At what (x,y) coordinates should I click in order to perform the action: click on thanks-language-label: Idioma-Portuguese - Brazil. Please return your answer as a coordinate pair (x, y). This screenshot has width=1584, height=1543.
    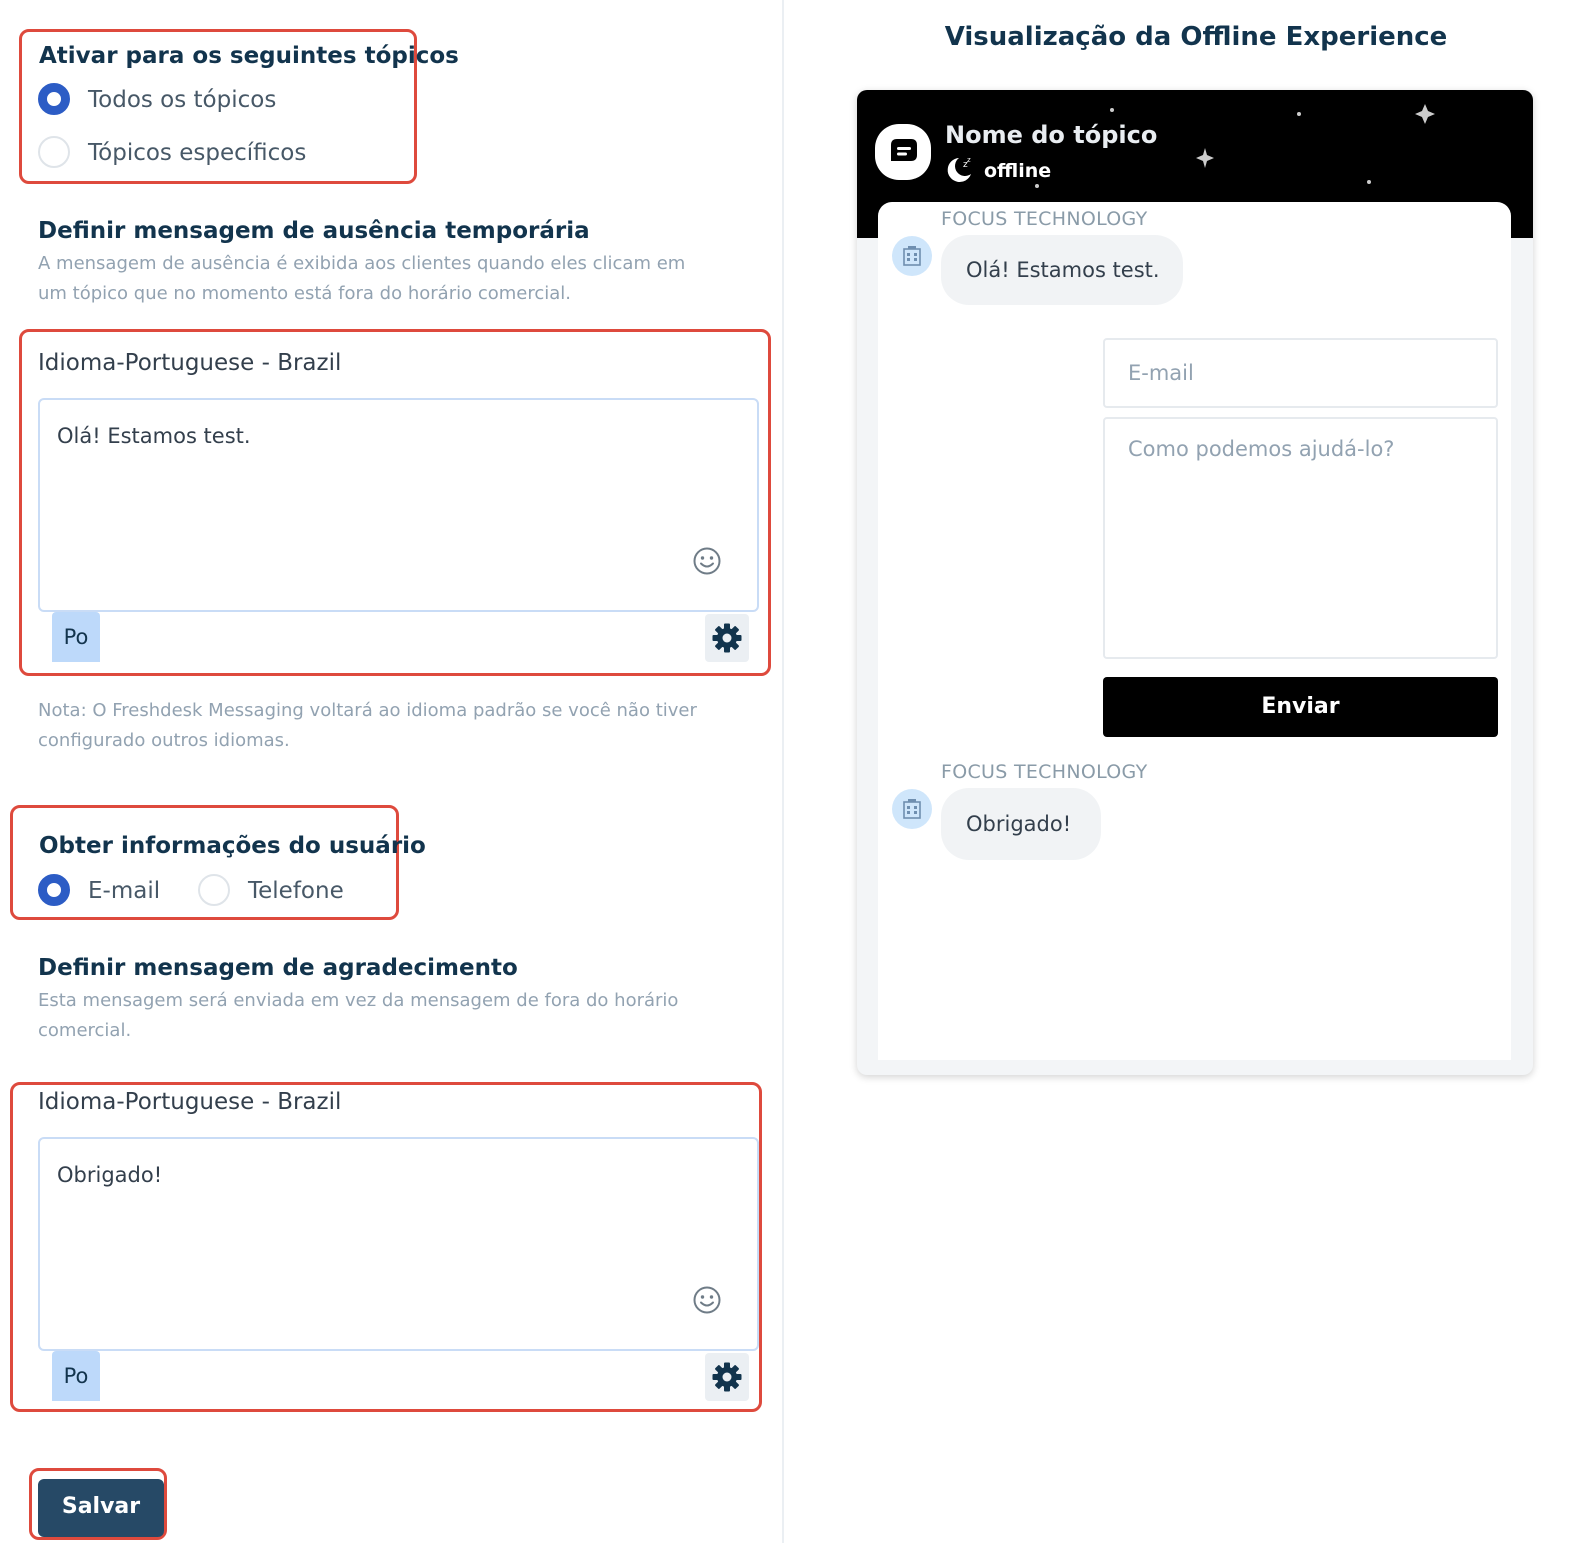
    Looking at the image, I should click on (190, 1102).